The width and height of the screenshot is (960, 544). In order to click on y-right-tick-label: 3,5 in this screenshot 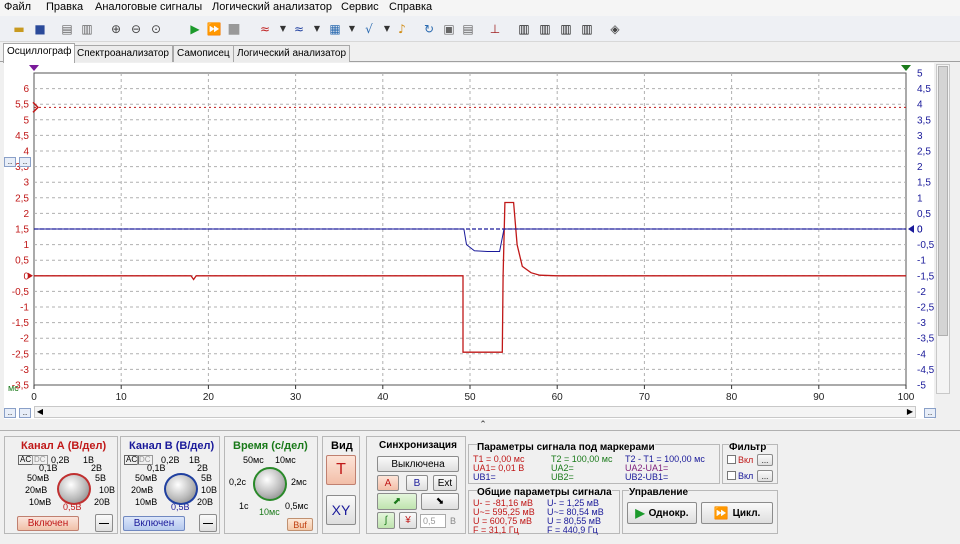, I will do `click(924, 120)`.